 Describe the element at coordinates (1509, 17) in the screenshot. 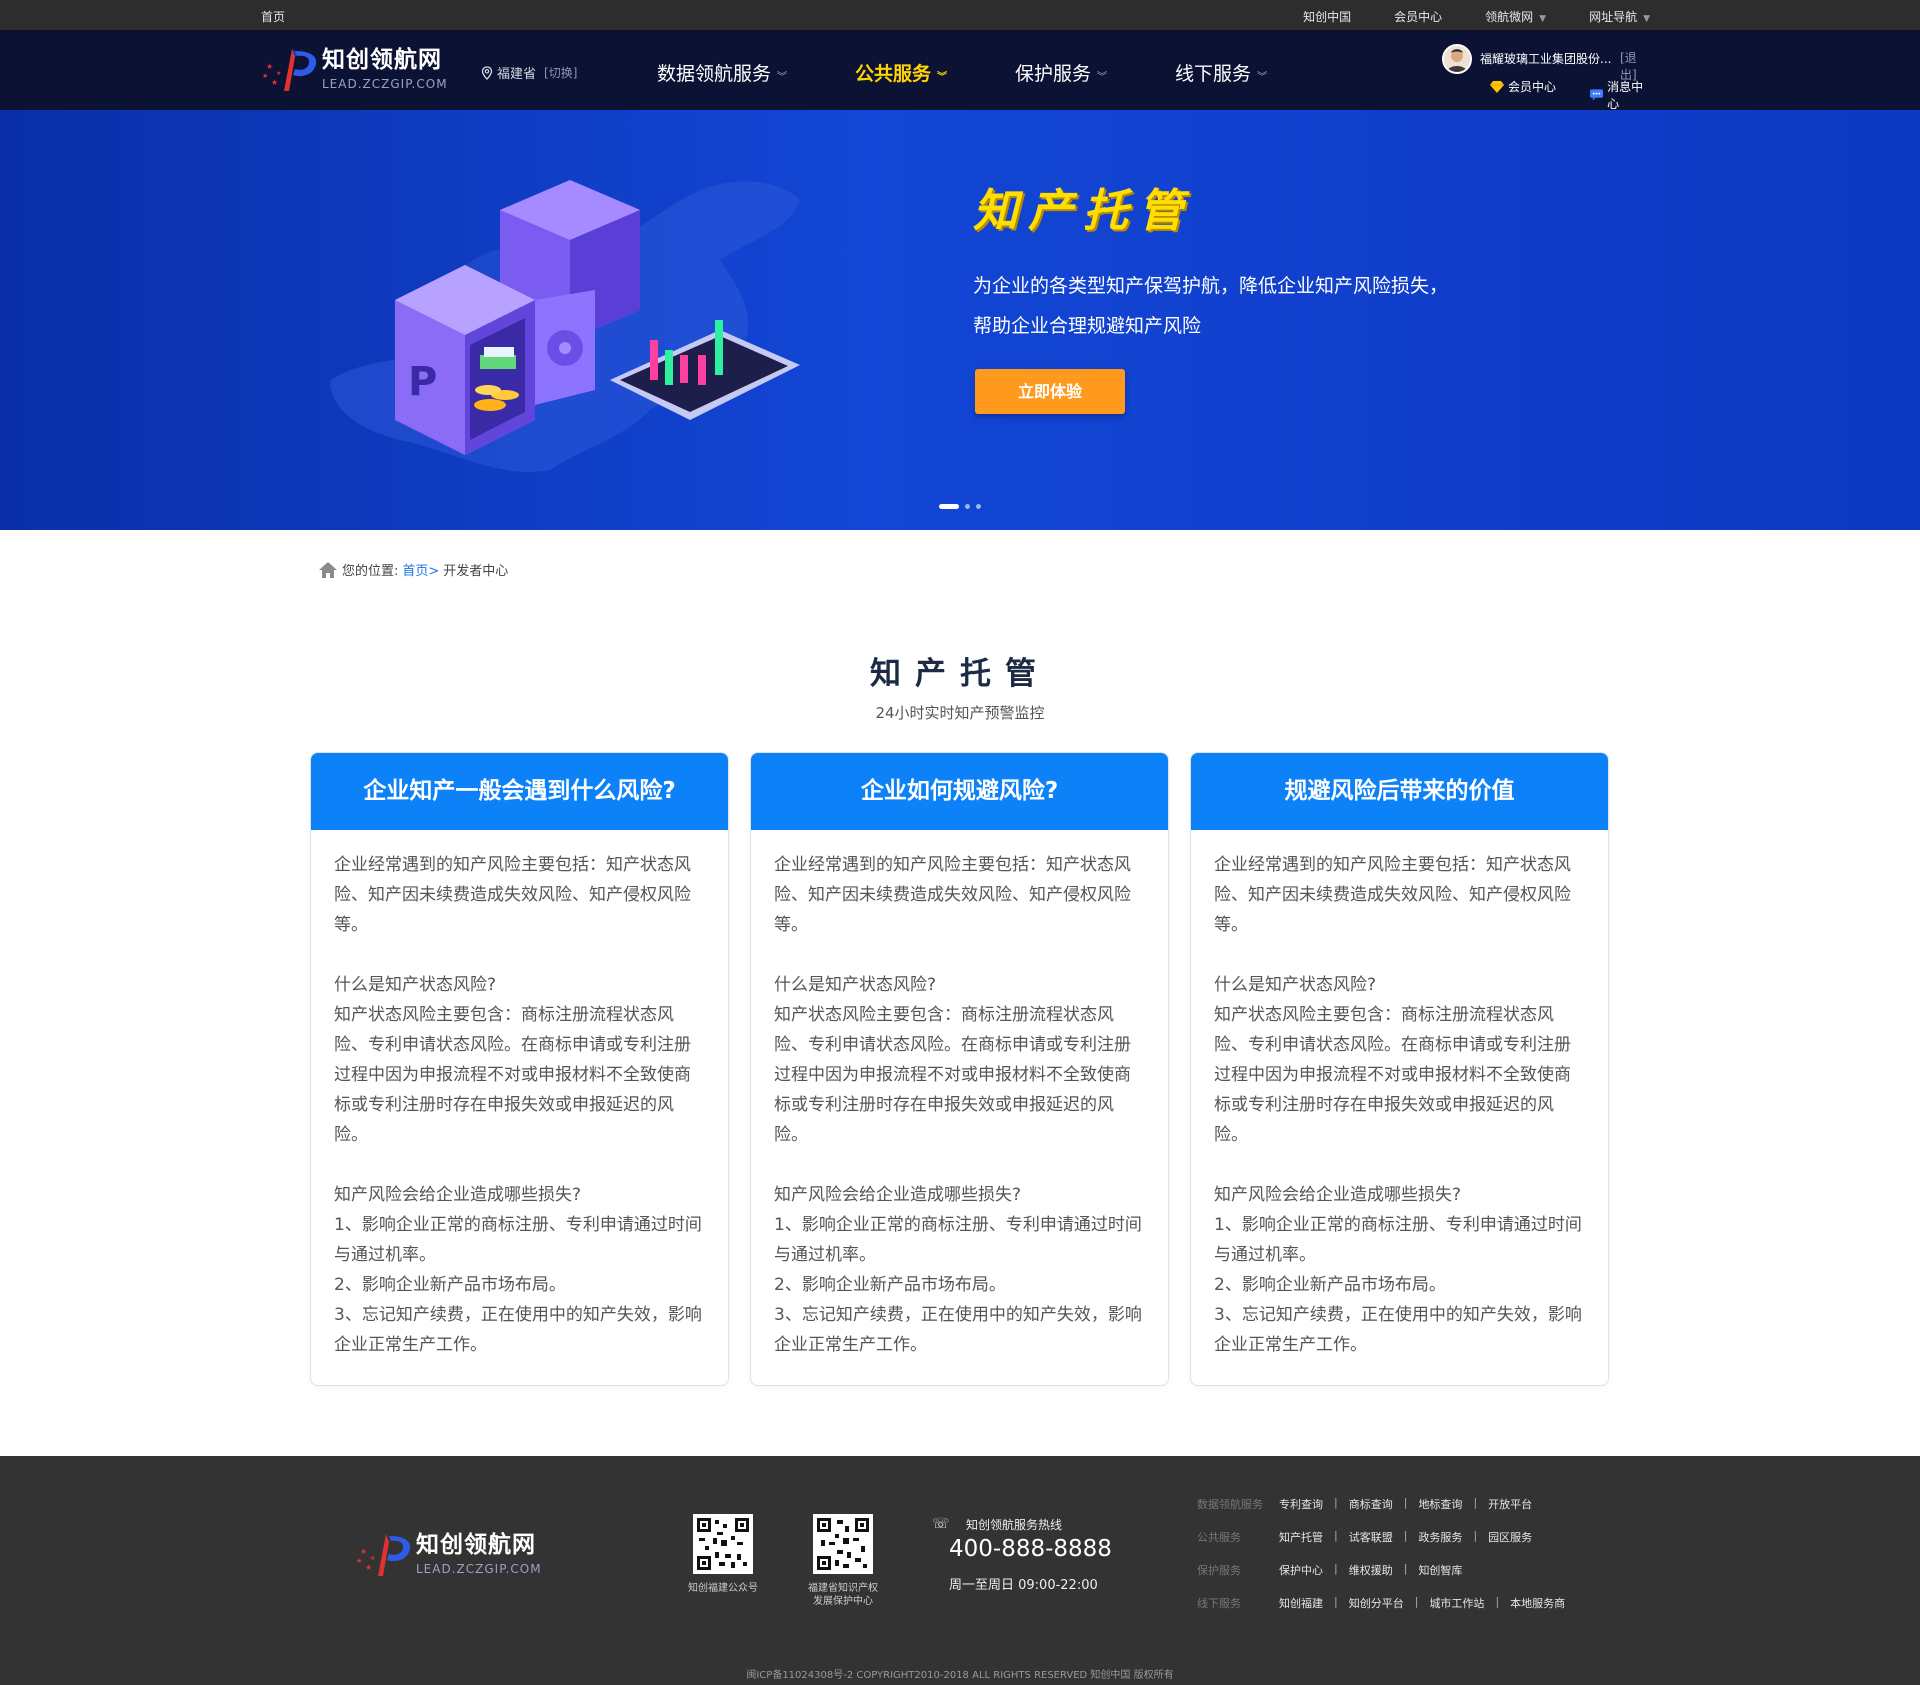

I see `topbar-link-weiwang-label: 领航微网` at that location.